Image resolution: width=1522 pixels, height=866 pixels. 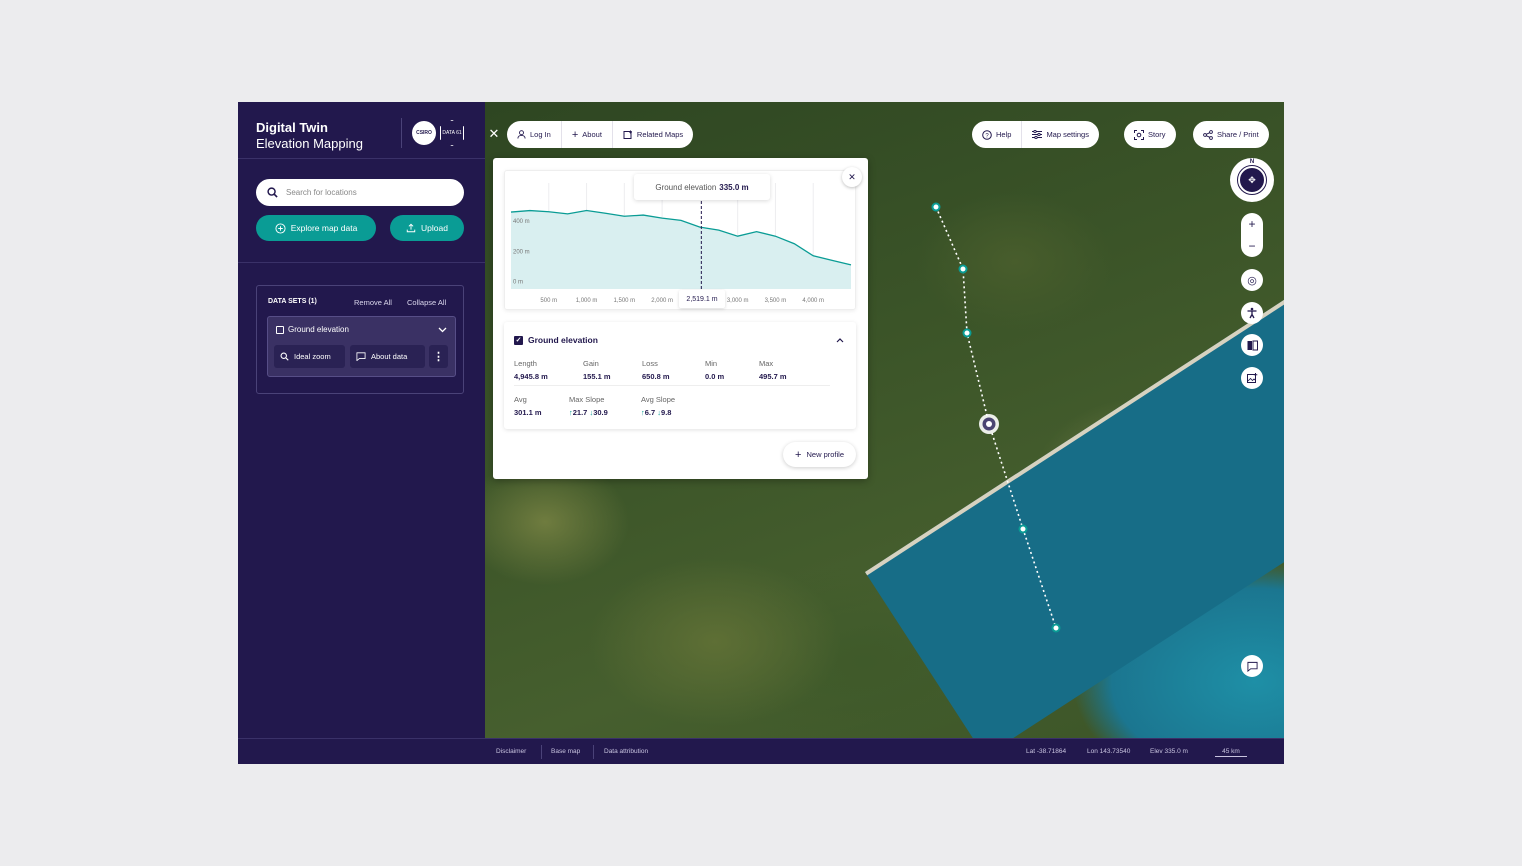 I want to click on zoom-out-icon: −, so click(x=1251, y=246).